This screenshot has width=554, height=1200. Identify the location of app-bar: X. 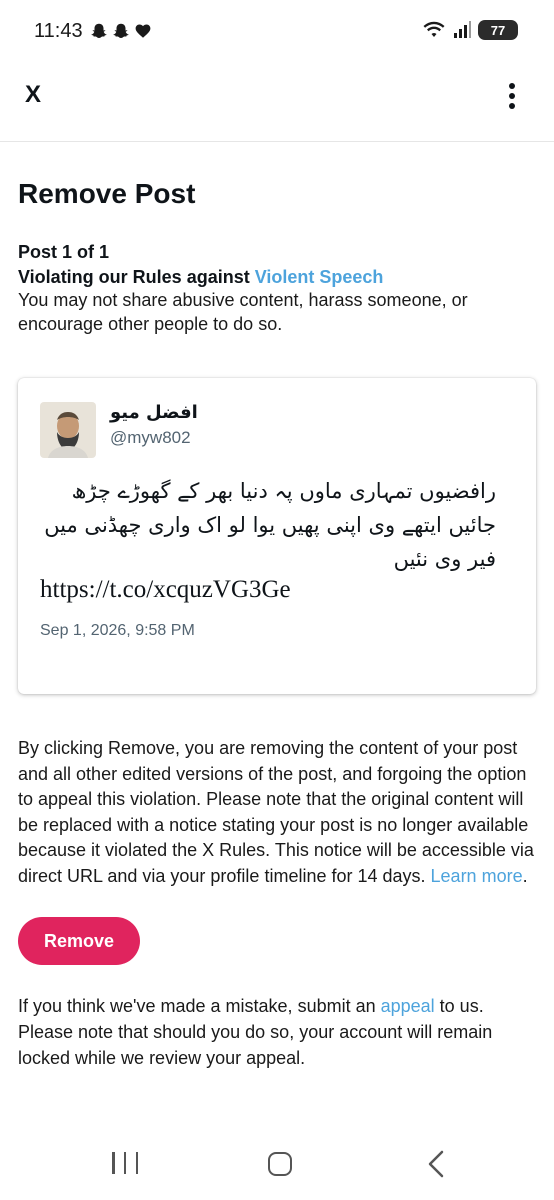
(277, 103).